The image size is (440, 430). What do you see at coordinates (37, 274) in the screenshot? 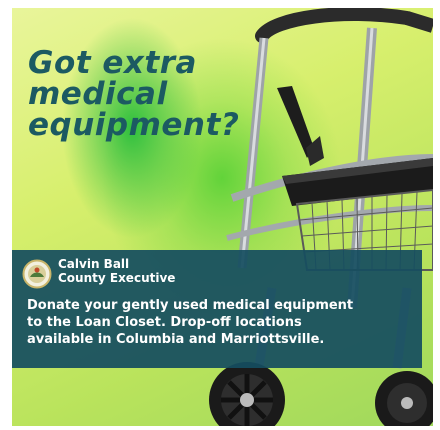
I see `county-seal-icon` at bounding box center [37, 274].